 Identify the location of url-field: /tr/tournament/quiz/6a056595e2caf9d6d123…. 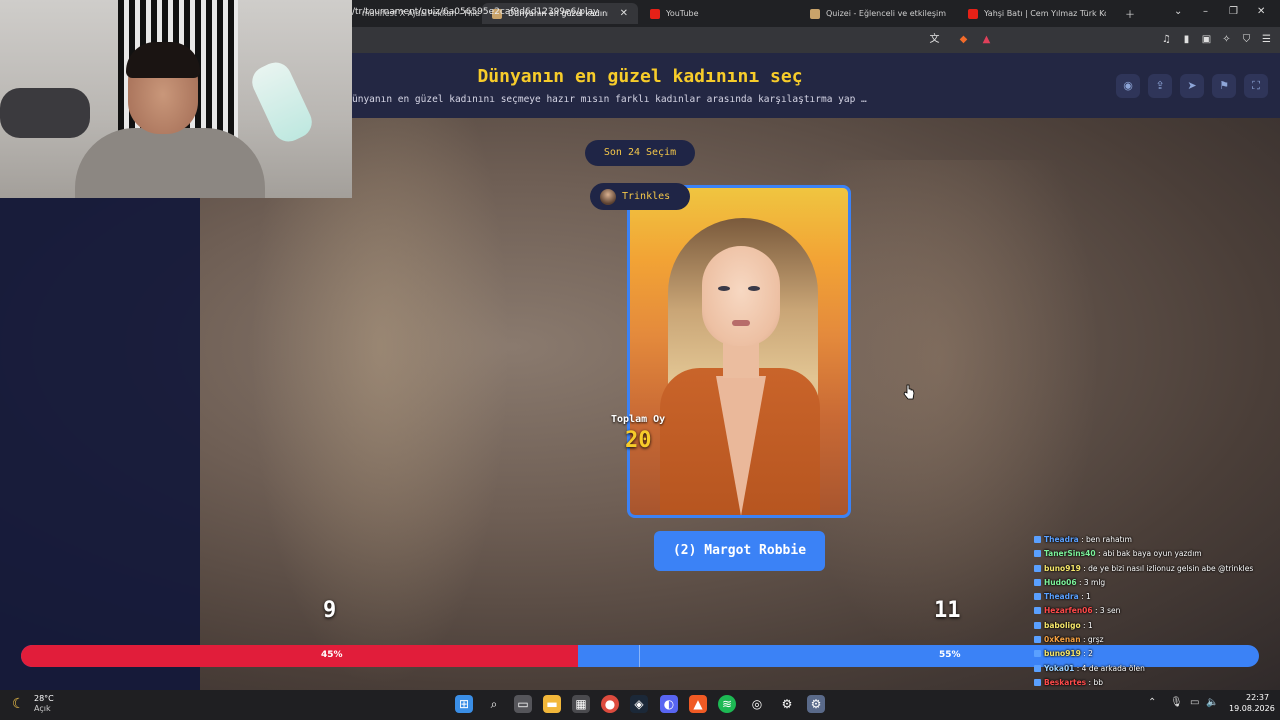
(475, 12).